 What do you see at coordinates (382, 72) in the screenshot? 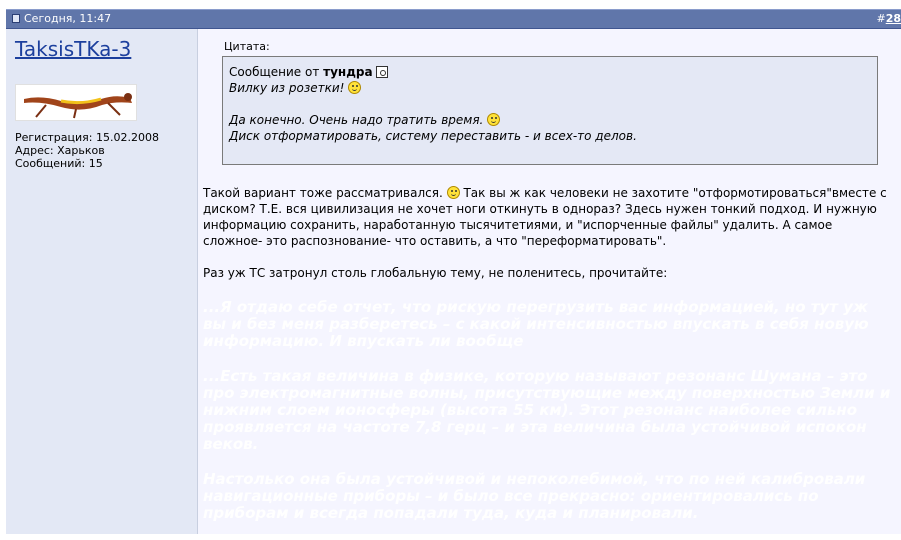
I see `view-post-icon` at bounding box center [382, 72].